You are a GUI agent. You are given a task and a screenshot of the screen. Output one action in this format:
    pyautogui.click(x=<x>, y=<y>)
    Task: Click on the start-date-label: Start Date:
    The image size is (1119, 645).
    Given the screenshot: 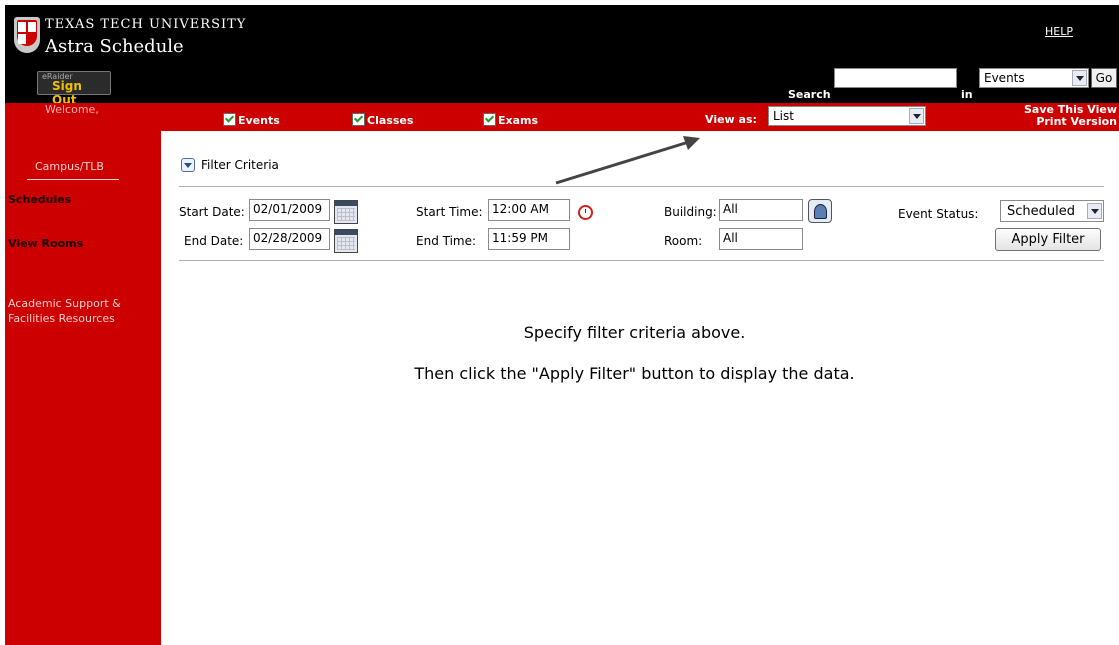 What is the action you would take?
    pyautogui.click(x=212, y=212)
    